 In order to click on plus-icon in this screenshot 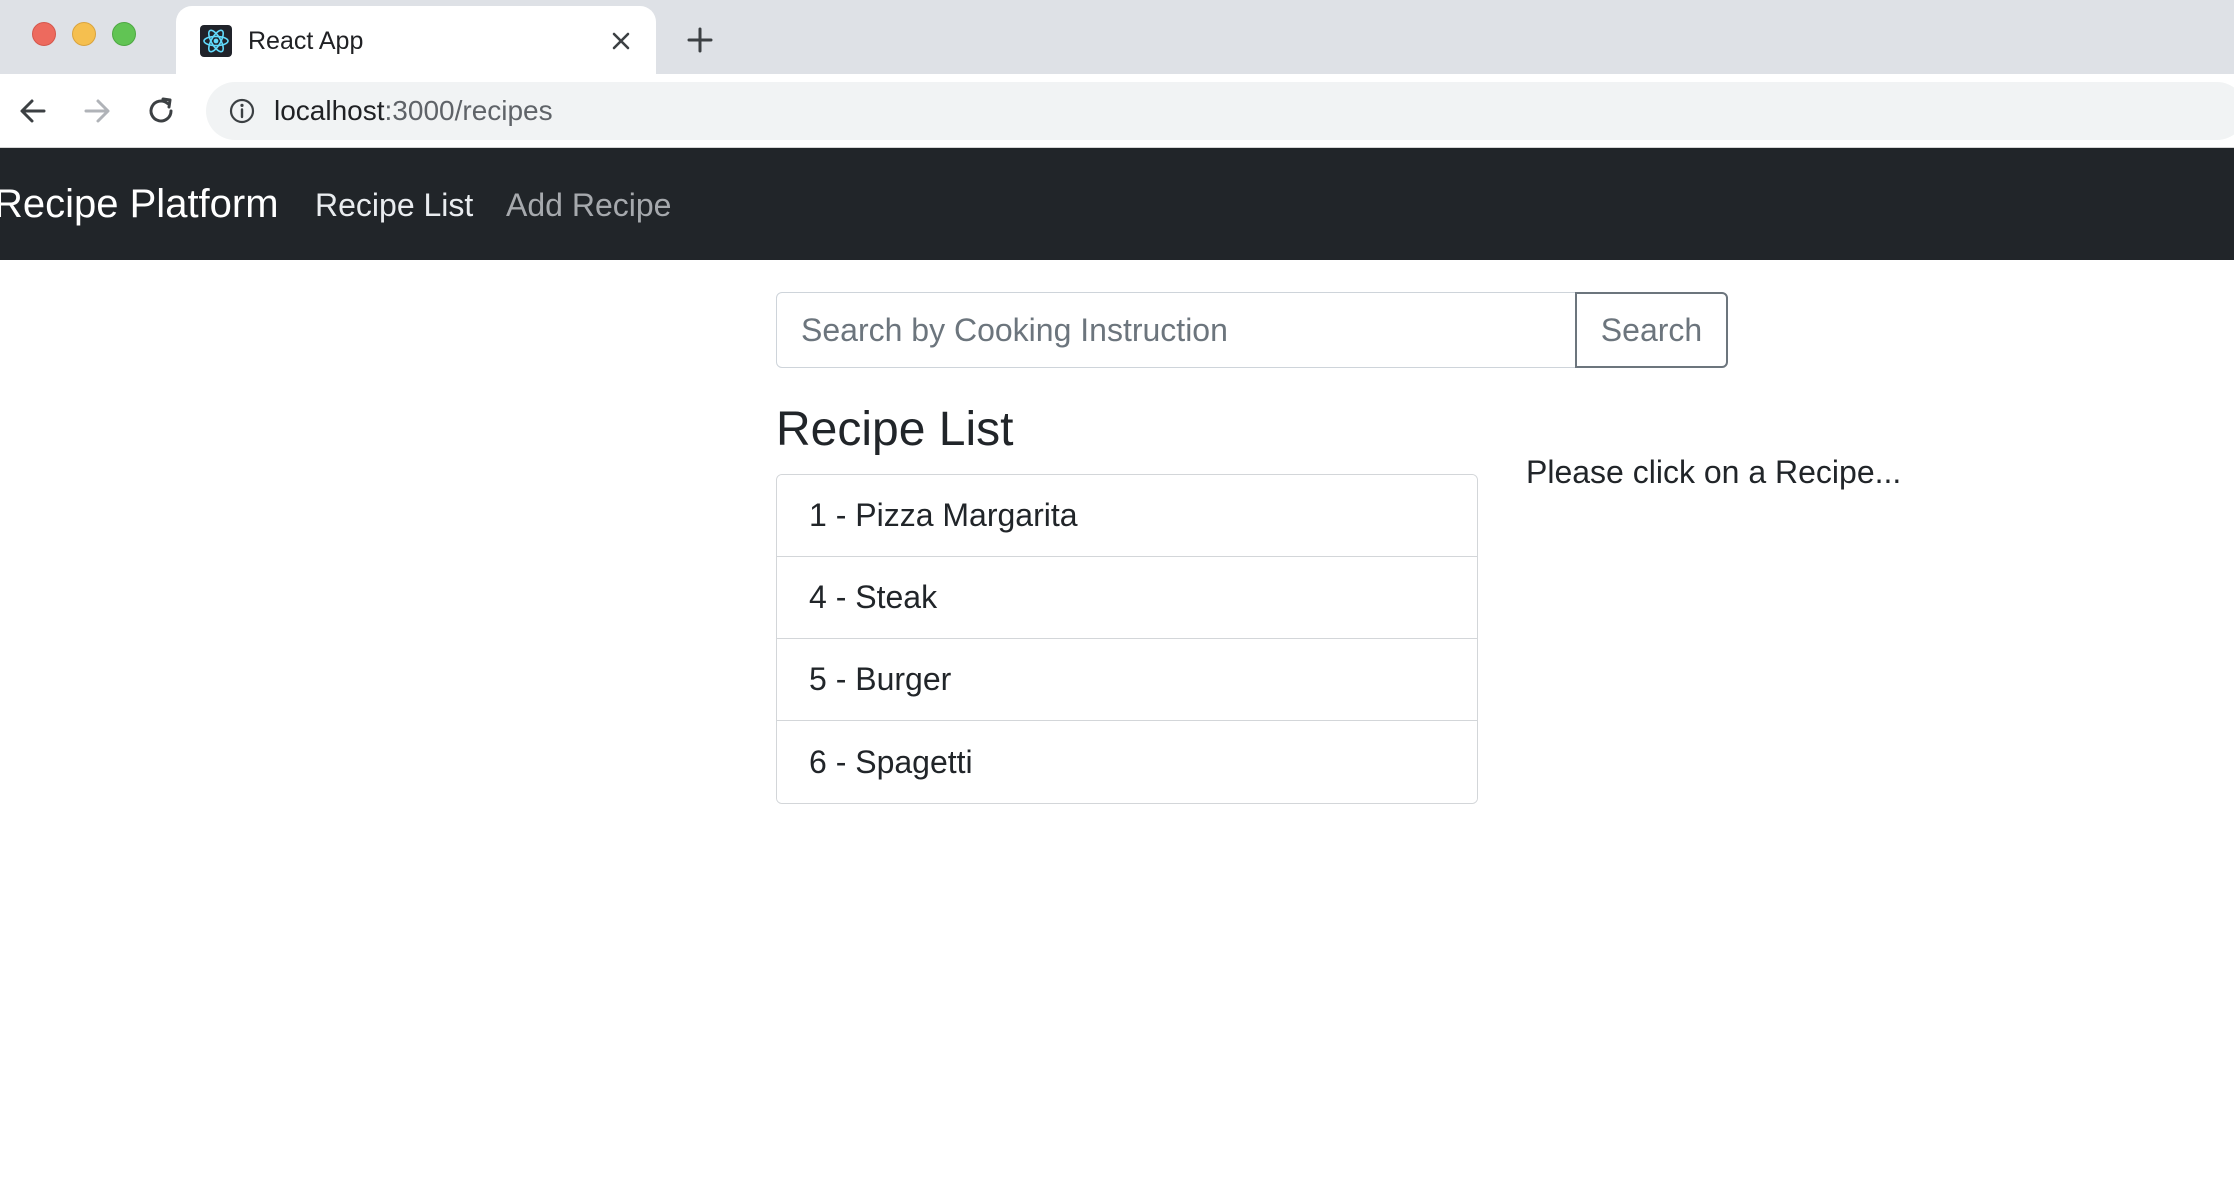, I will do `click(700, 40)`.